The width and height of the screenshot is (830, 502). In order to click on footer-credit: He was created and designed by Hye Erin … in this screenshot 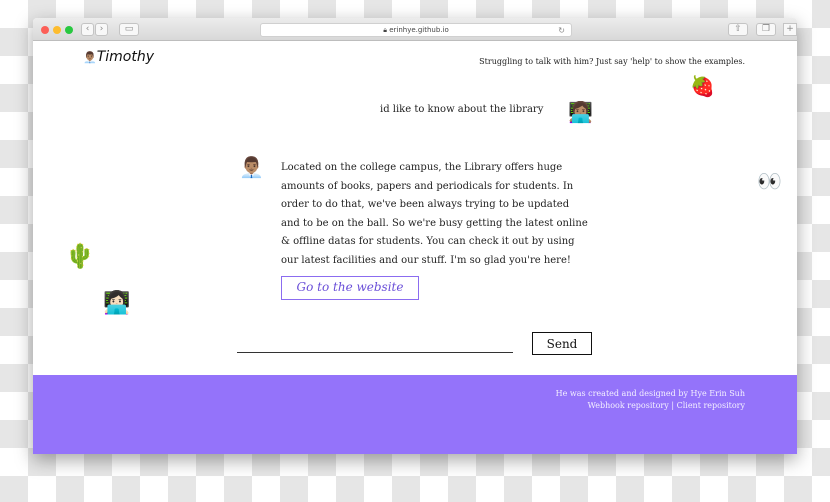, I will do `click(650, 393)`.